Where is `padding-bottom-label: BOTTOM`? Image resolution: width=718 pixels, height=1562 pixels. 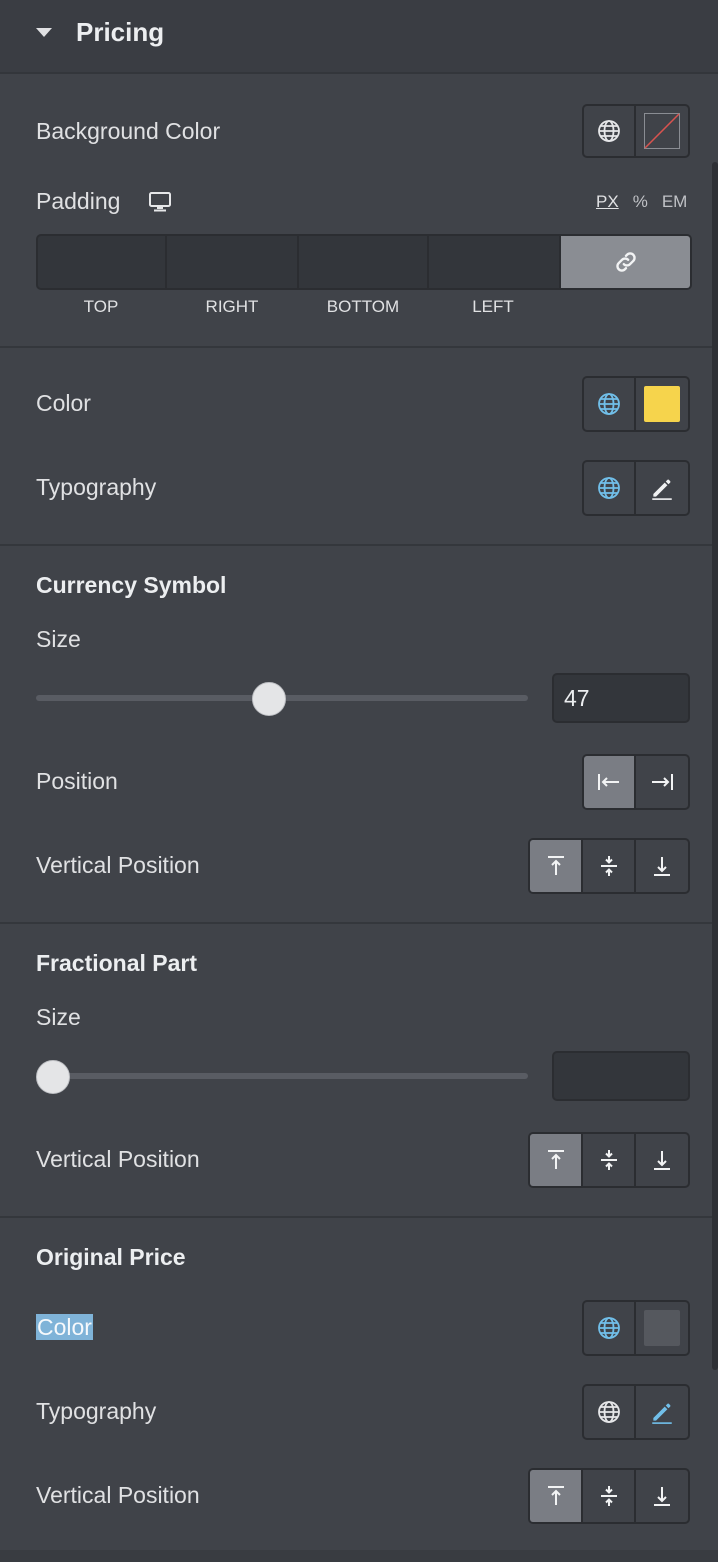 padding-bottom-label: BOTTOM is located at coordinates (363, 306).